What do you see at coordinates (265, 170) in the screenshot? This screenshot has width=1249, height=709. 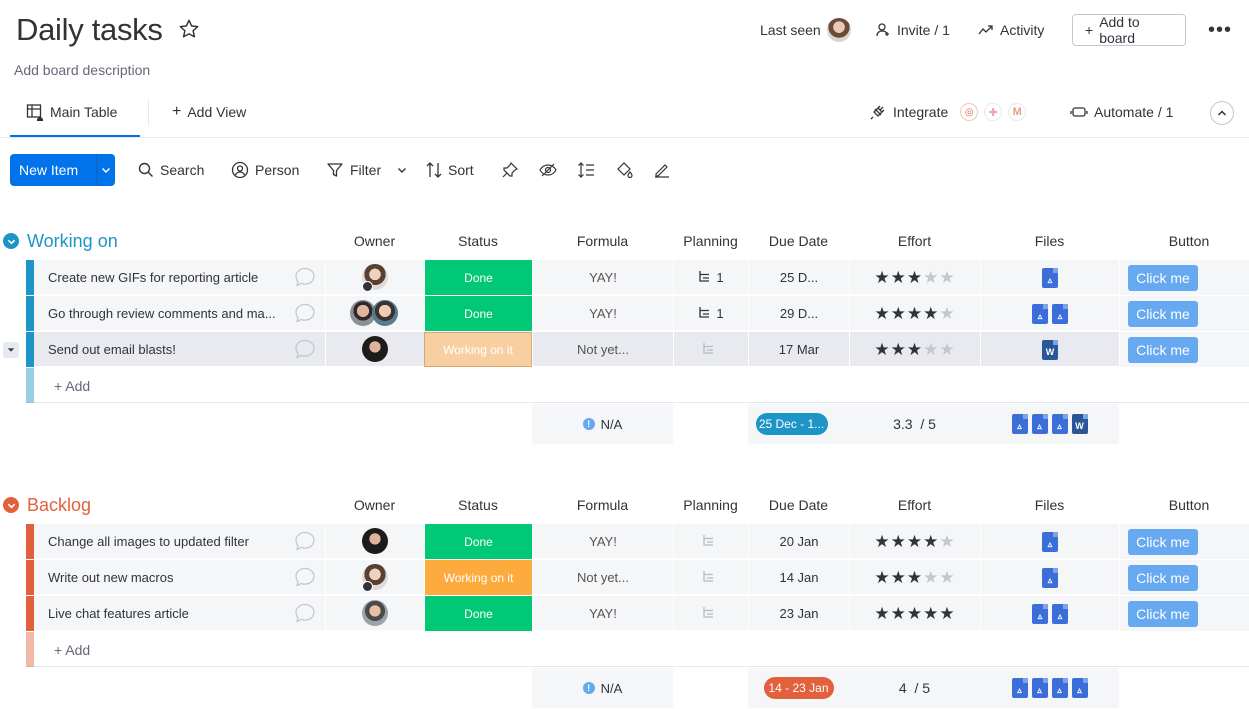 I see `person-filter-button: Person` at bounding box center [265, 170].